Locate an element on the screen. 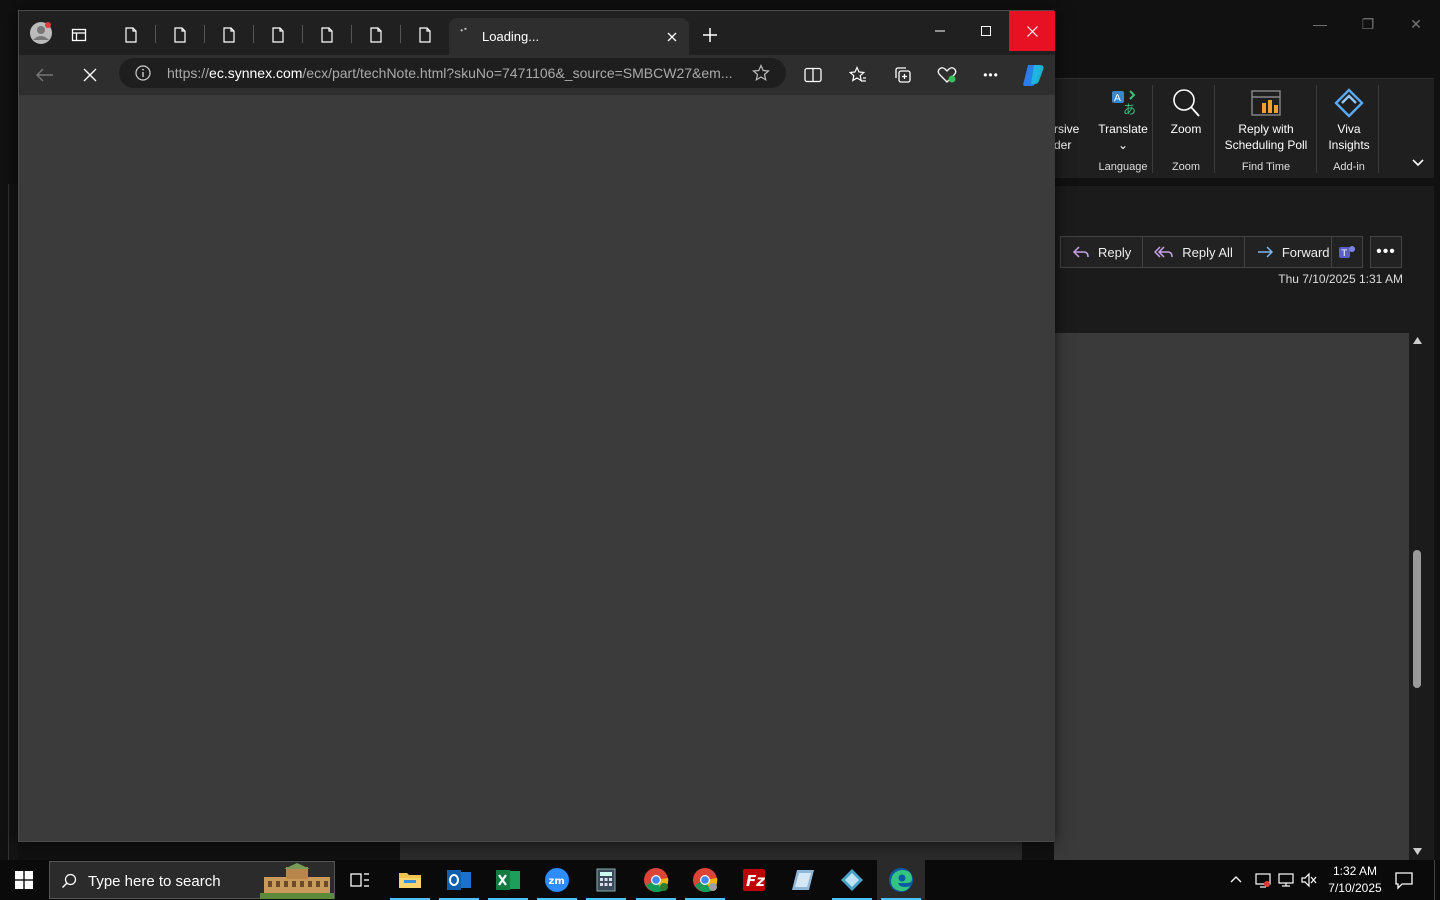 Image resolution: width=1440 pixels, height=900 pixels. close-icon is located at coordinates (672, 37).